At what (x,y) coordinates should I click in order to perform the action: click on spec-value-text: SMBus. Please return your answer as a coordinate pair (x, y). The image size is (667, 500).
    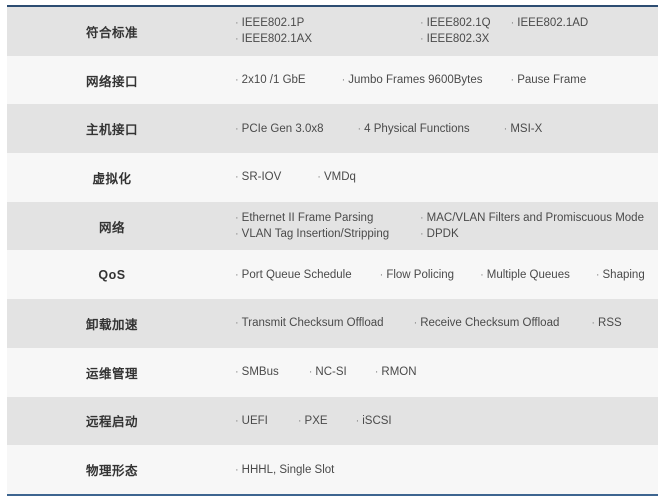
    Looking at the image, I should click on (260, 372).